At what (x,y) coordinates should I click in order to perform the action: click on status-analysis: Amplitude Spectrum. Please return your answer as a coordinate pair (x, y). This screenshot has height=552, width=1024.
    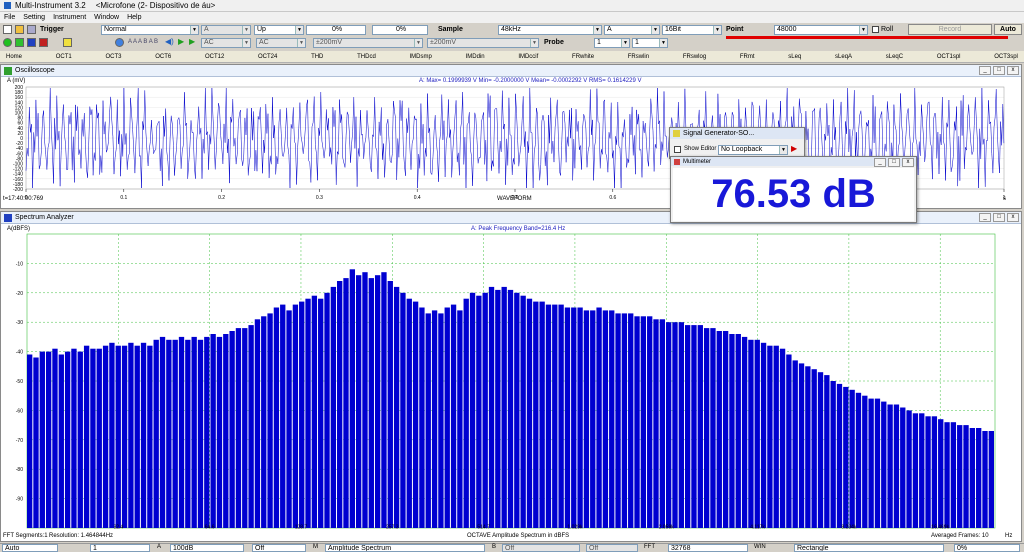
    Looking at the image, I should click on (405, 548).